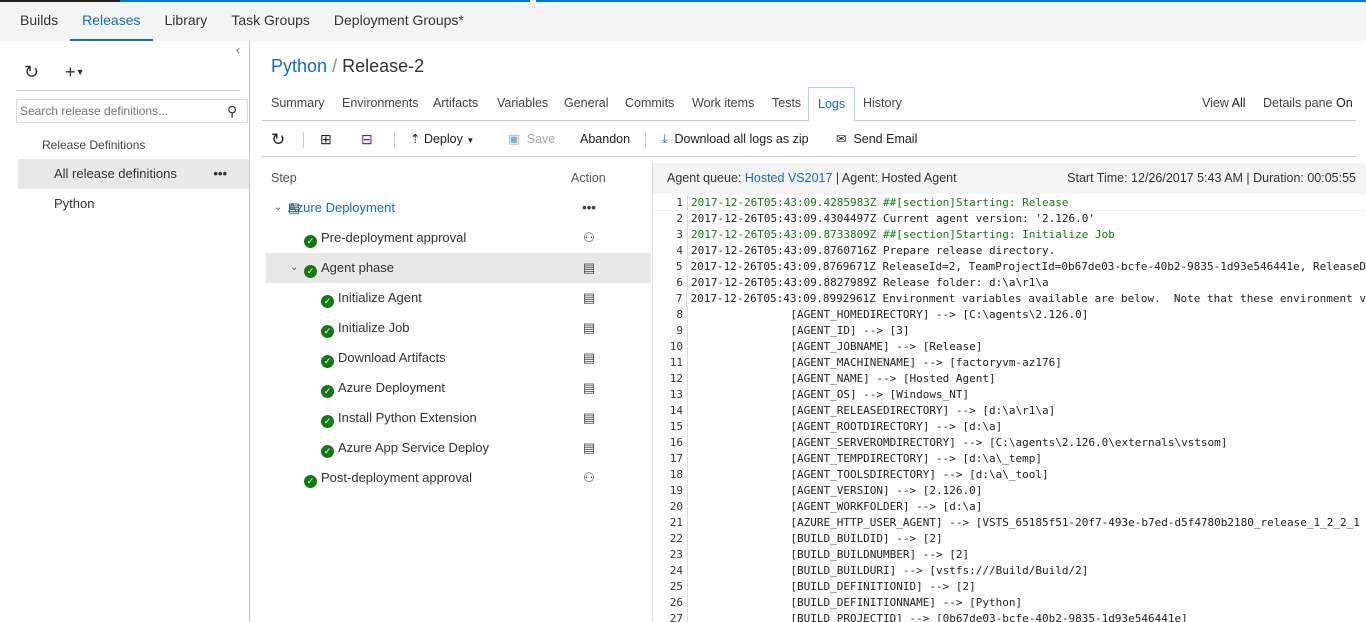  What do you see at coordinates (341, 207) in the screenshot?
I see `step-label: Azure Deployment` at bounding box center [341, 207].